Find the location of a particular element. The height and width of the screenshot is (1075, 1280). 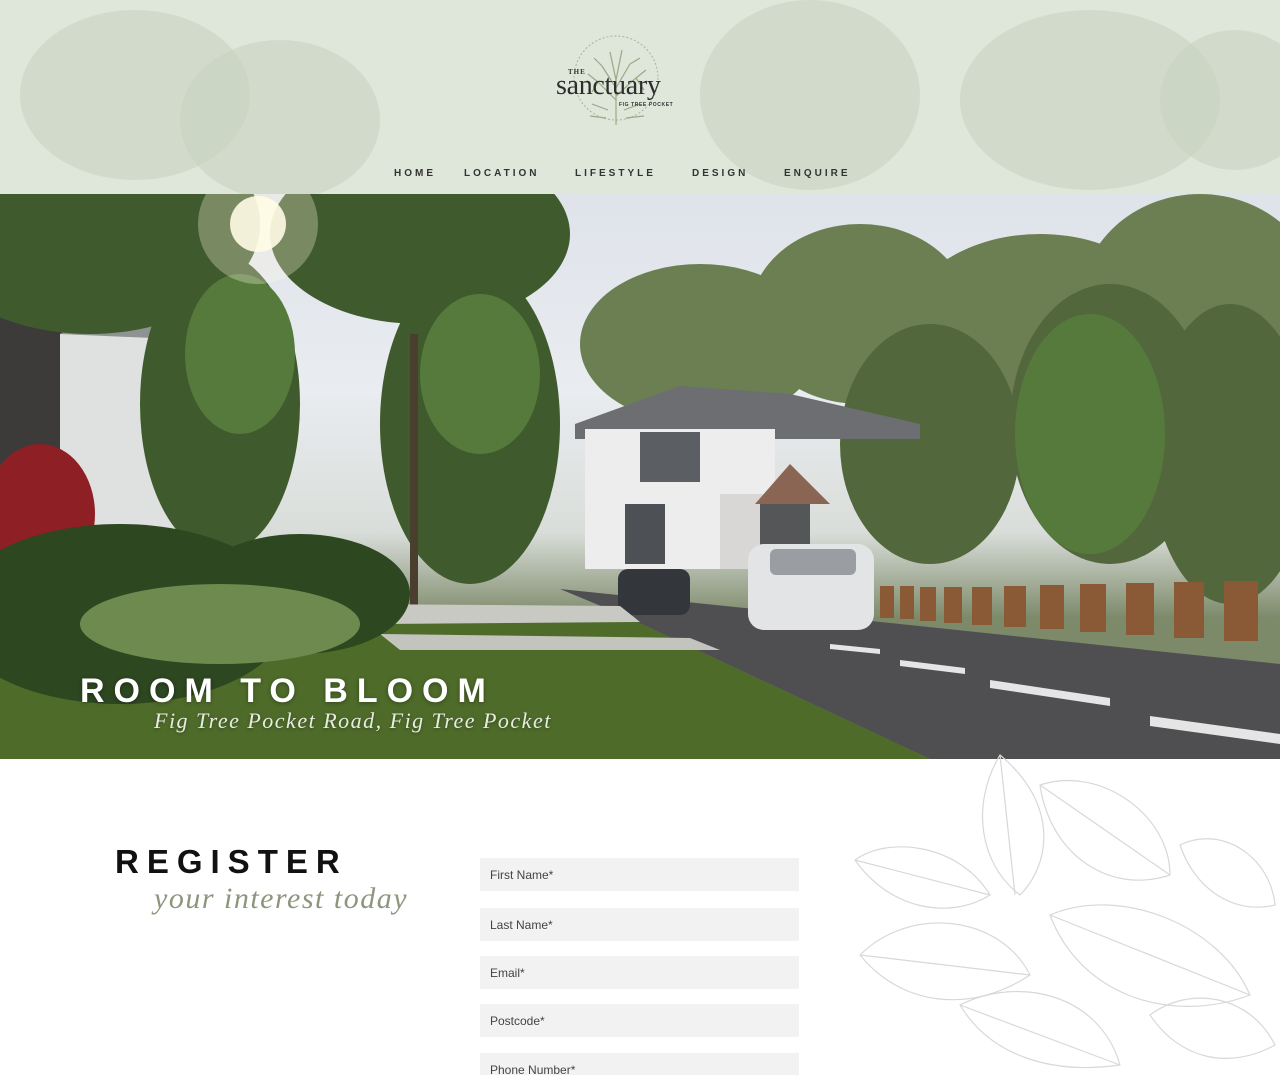

phone-number-field is located at coordinates (639, 1064).